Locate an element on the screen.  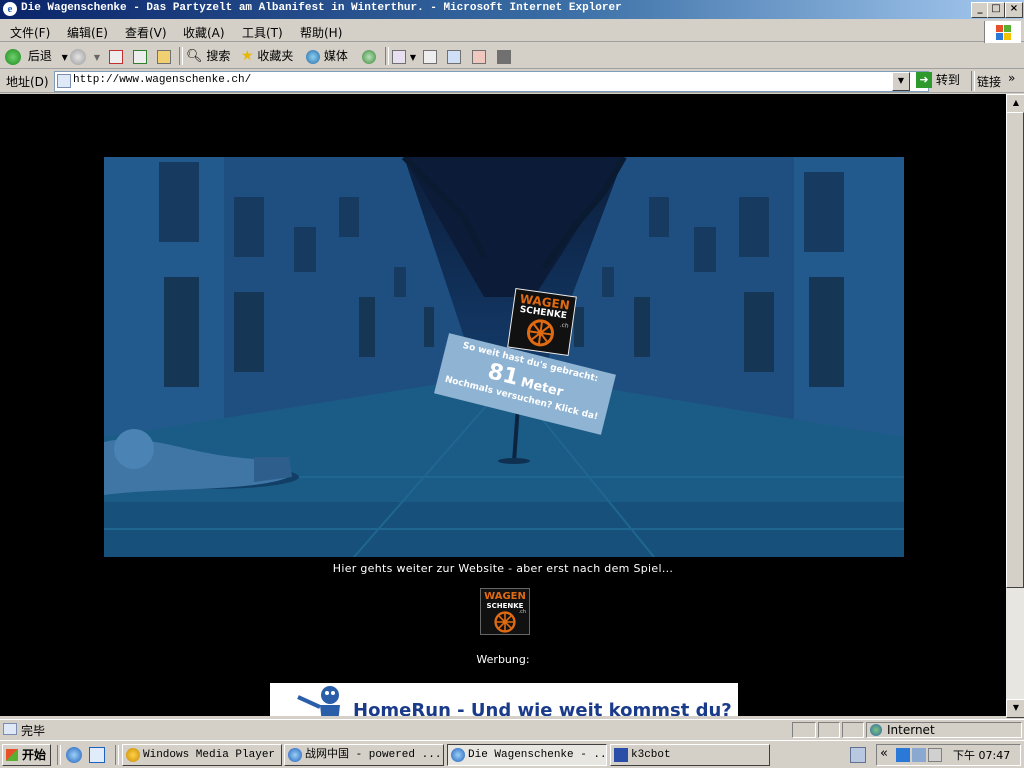
task-media-player: Windows Media Player is located at coordinates (202, 755).